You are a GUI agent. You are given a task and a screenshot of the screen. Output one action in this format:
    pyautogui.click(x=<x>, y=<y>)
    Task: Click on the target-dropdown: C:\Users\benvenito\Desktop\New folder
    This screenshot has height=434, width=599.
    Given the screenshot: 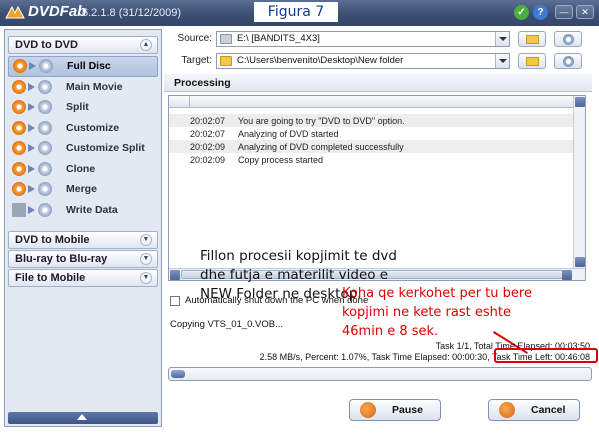 What is the action you would take?
    pyautogui.click(x=363, y=61)
    